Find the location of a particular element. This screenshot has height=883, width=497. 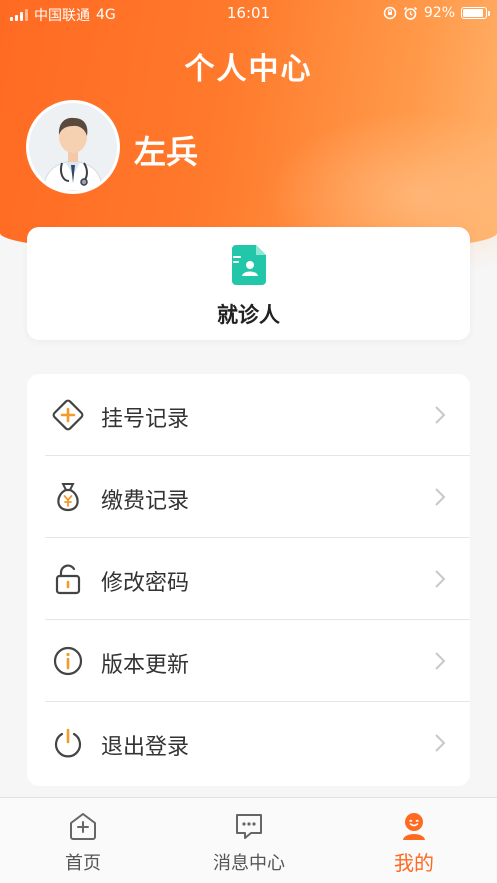

tab-label: 首页 is located at coordinates (83, 863).